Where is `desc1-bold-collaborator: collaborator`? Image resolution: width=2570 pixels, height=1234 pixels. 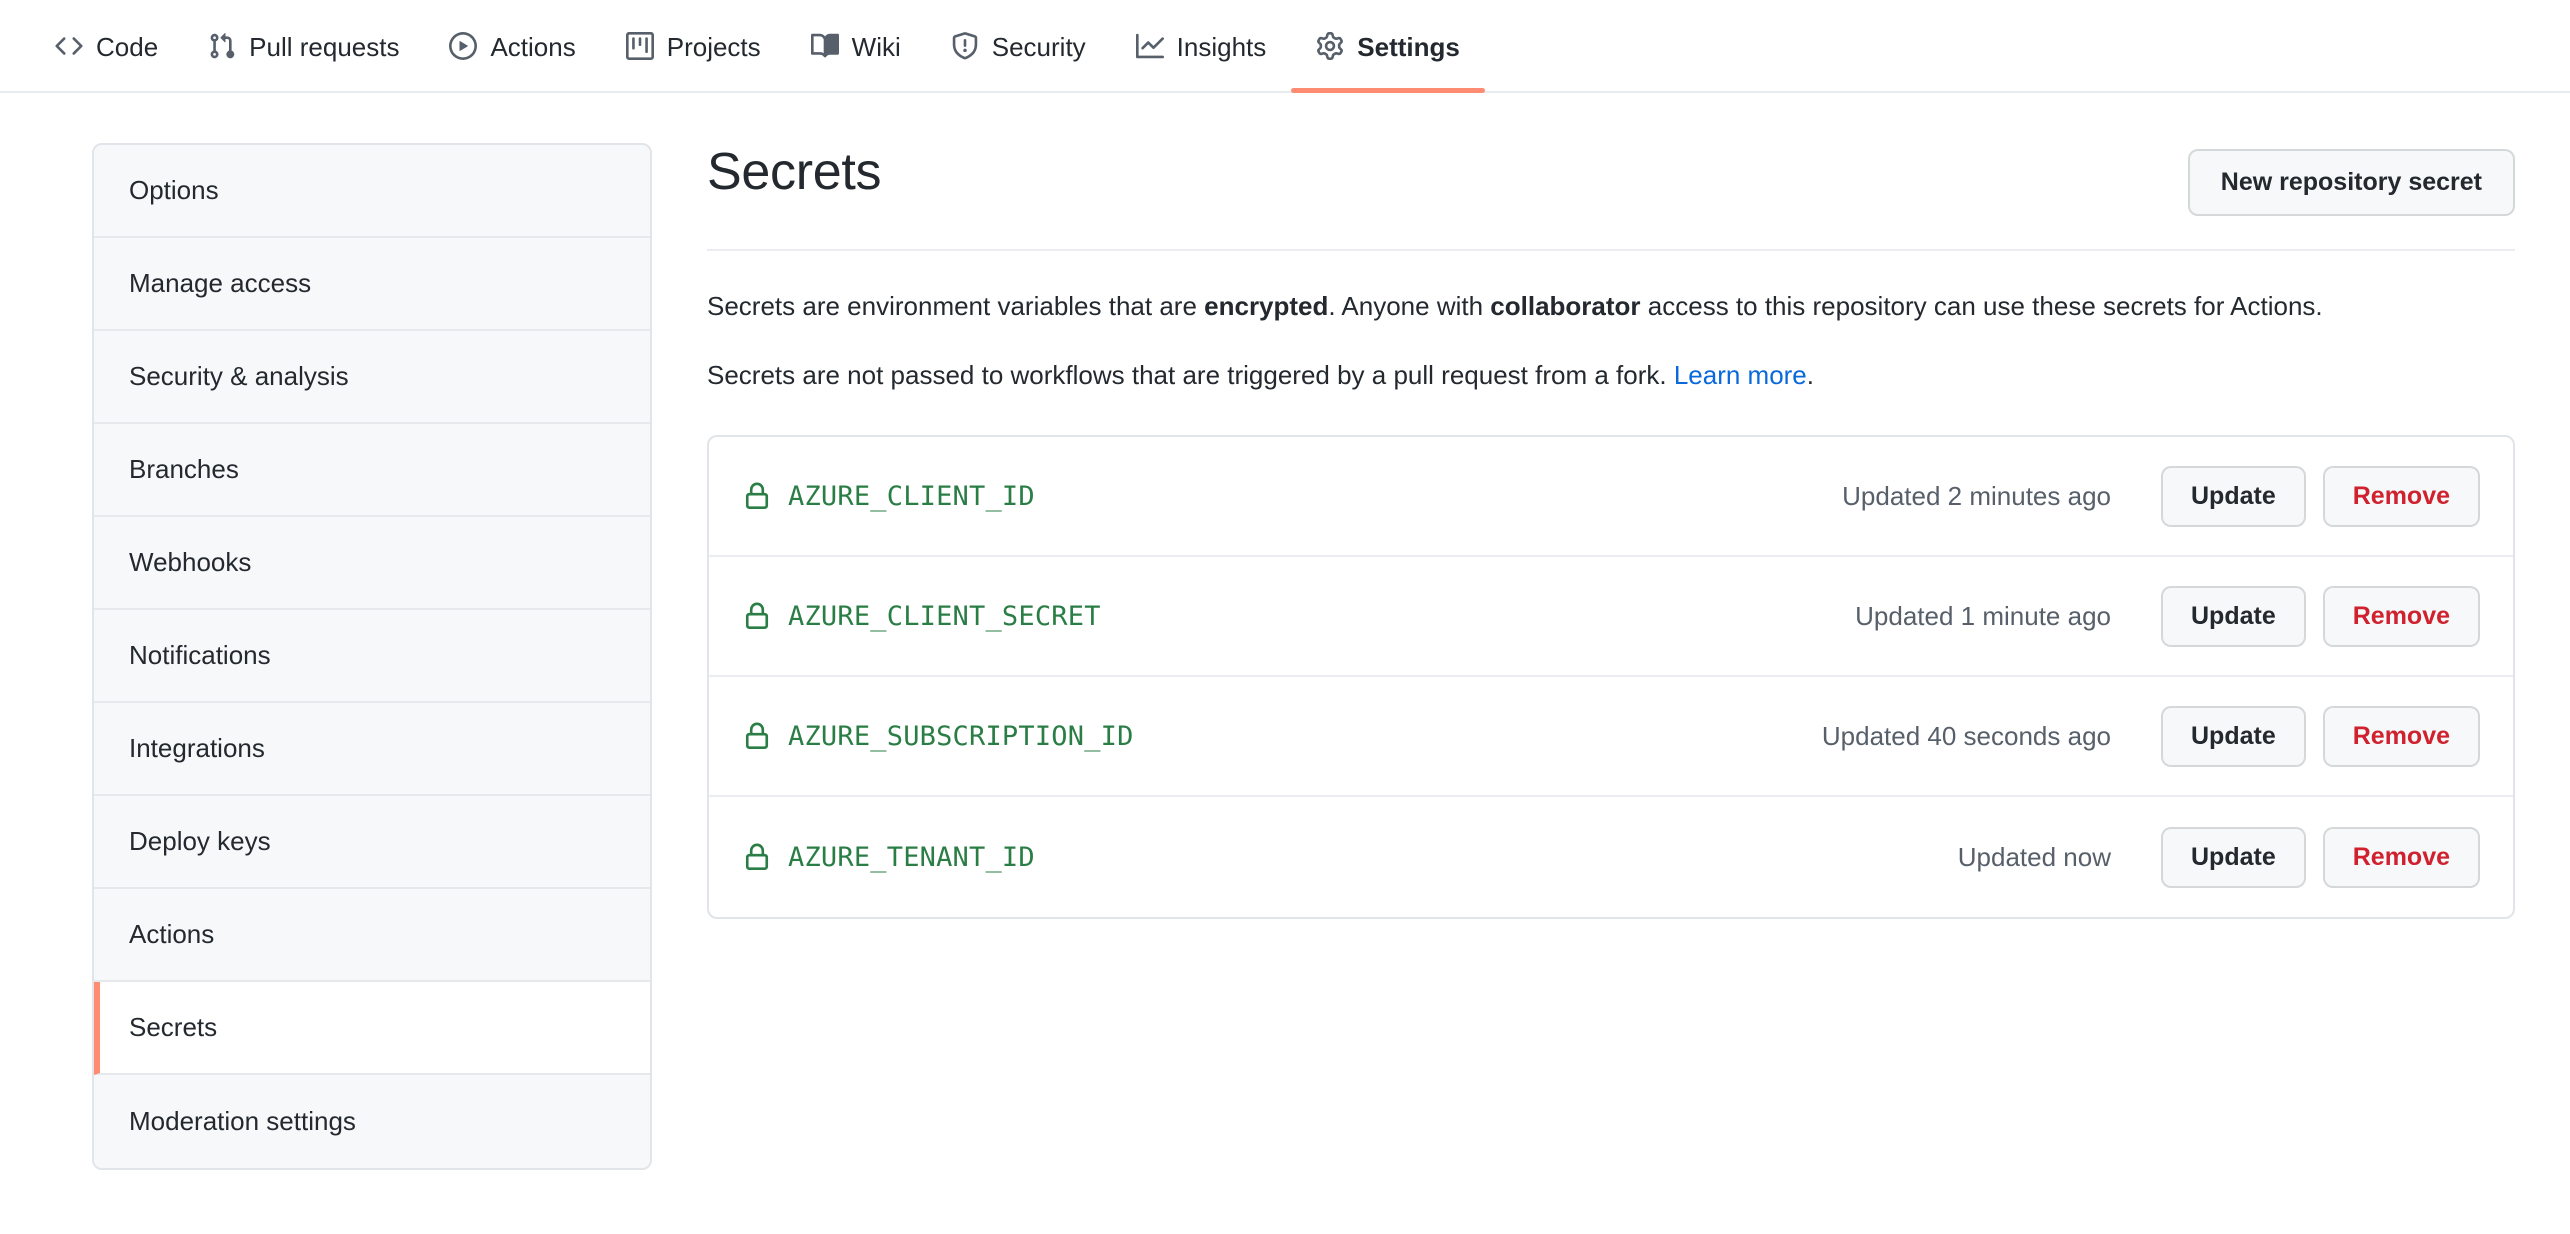
desc1-bold-collaborator: collaborator is located at coordinates (1565, 306).